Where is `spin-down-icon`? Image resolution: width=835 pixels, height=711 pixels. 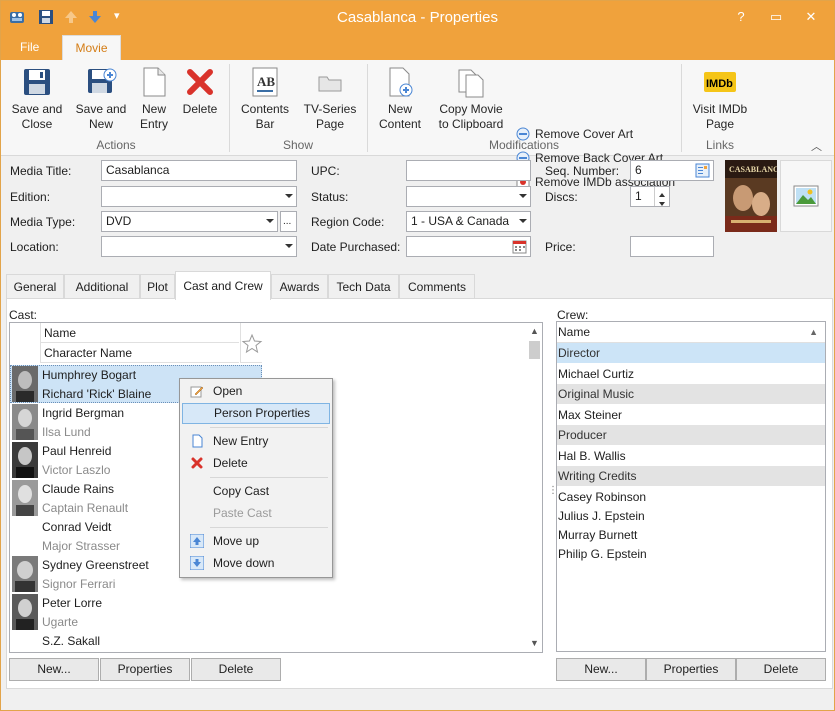
spin-down-icon is located at coordinates (661, 201).